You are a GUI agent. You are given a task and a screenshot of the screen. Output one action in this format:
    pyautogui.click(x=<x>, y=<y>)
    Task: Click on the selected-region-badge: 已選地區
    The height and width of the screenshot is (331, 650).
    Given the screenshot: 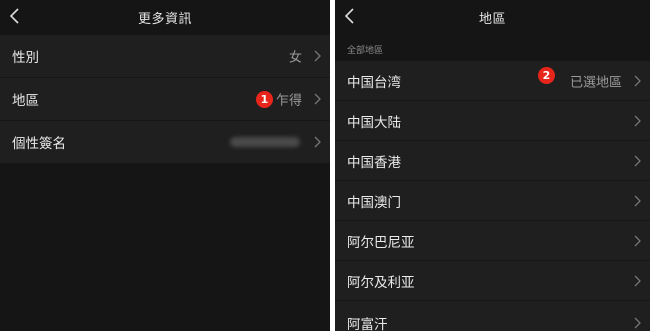 What is the action you would take?
    pyautogui.click(x=595, y=82)
    